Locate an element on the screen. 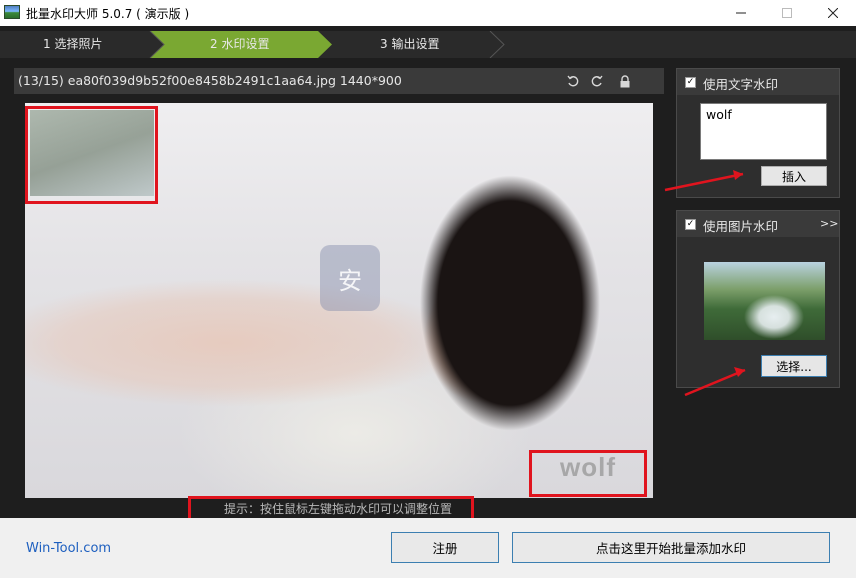  minimize-icon is located at coordinates (741, 13).